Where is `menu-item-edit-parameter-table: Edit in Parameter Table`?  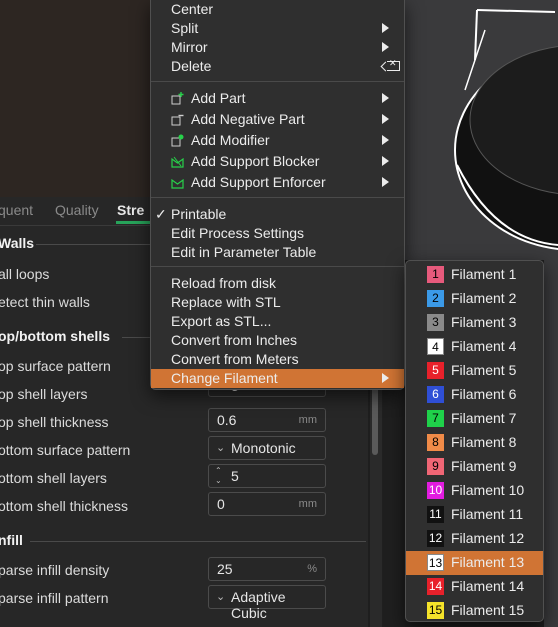 menu-item-edit-parameter-table: Edit in Parameter Table is located at coordinates (277, 252).